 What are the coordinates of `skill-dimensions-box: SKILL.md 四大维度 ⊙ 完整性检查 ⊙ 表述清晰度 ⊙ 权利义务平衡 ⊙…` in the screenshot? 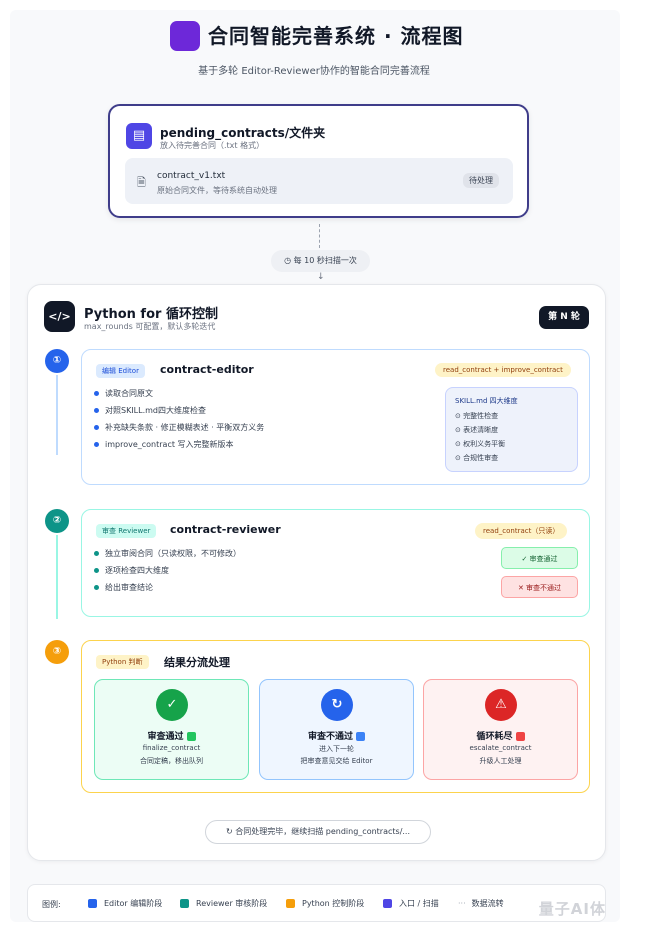 It's located at (511, 429).